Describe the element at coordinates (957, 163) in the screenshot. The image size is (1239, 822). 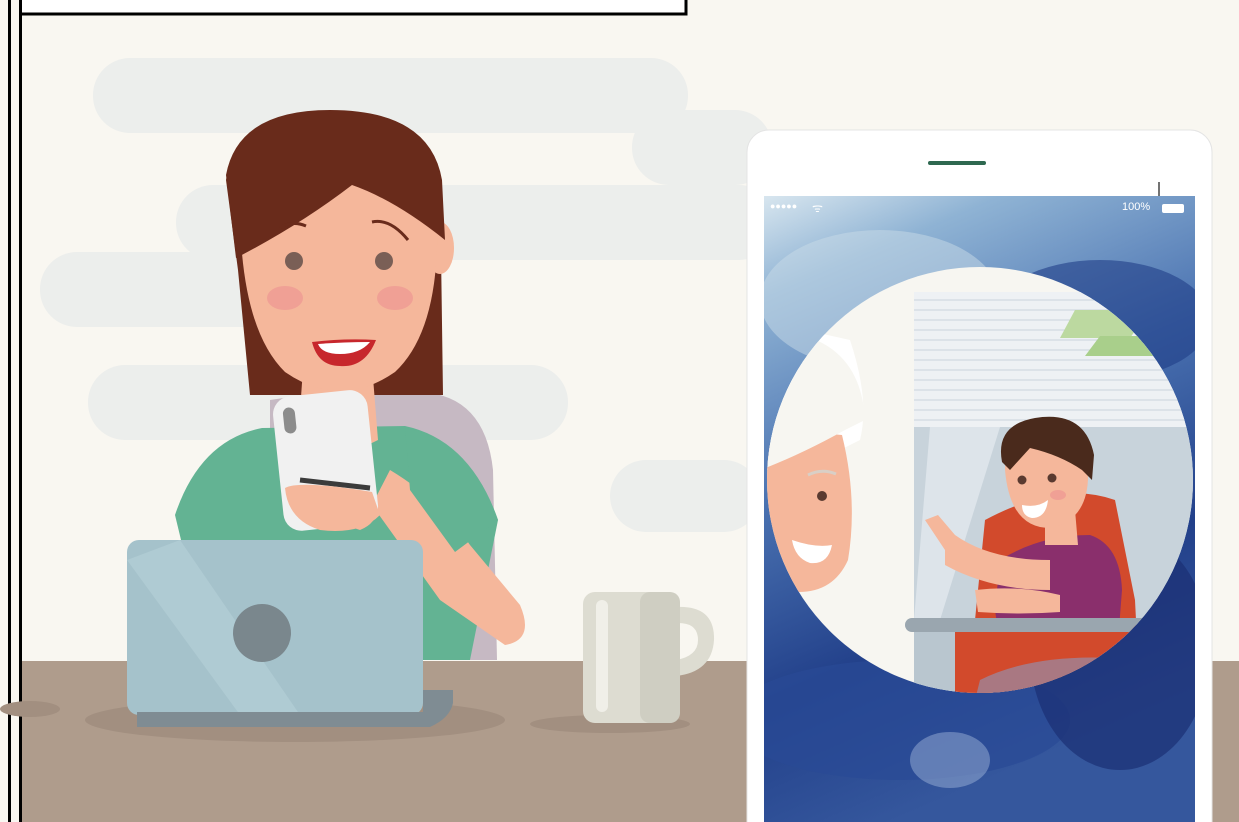
I see `phone-speaker-indicator` at that location.